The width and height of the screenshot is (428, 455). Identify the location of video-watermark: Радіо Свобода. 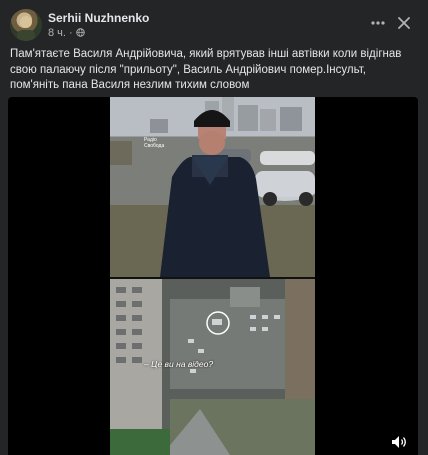
(154, 143).